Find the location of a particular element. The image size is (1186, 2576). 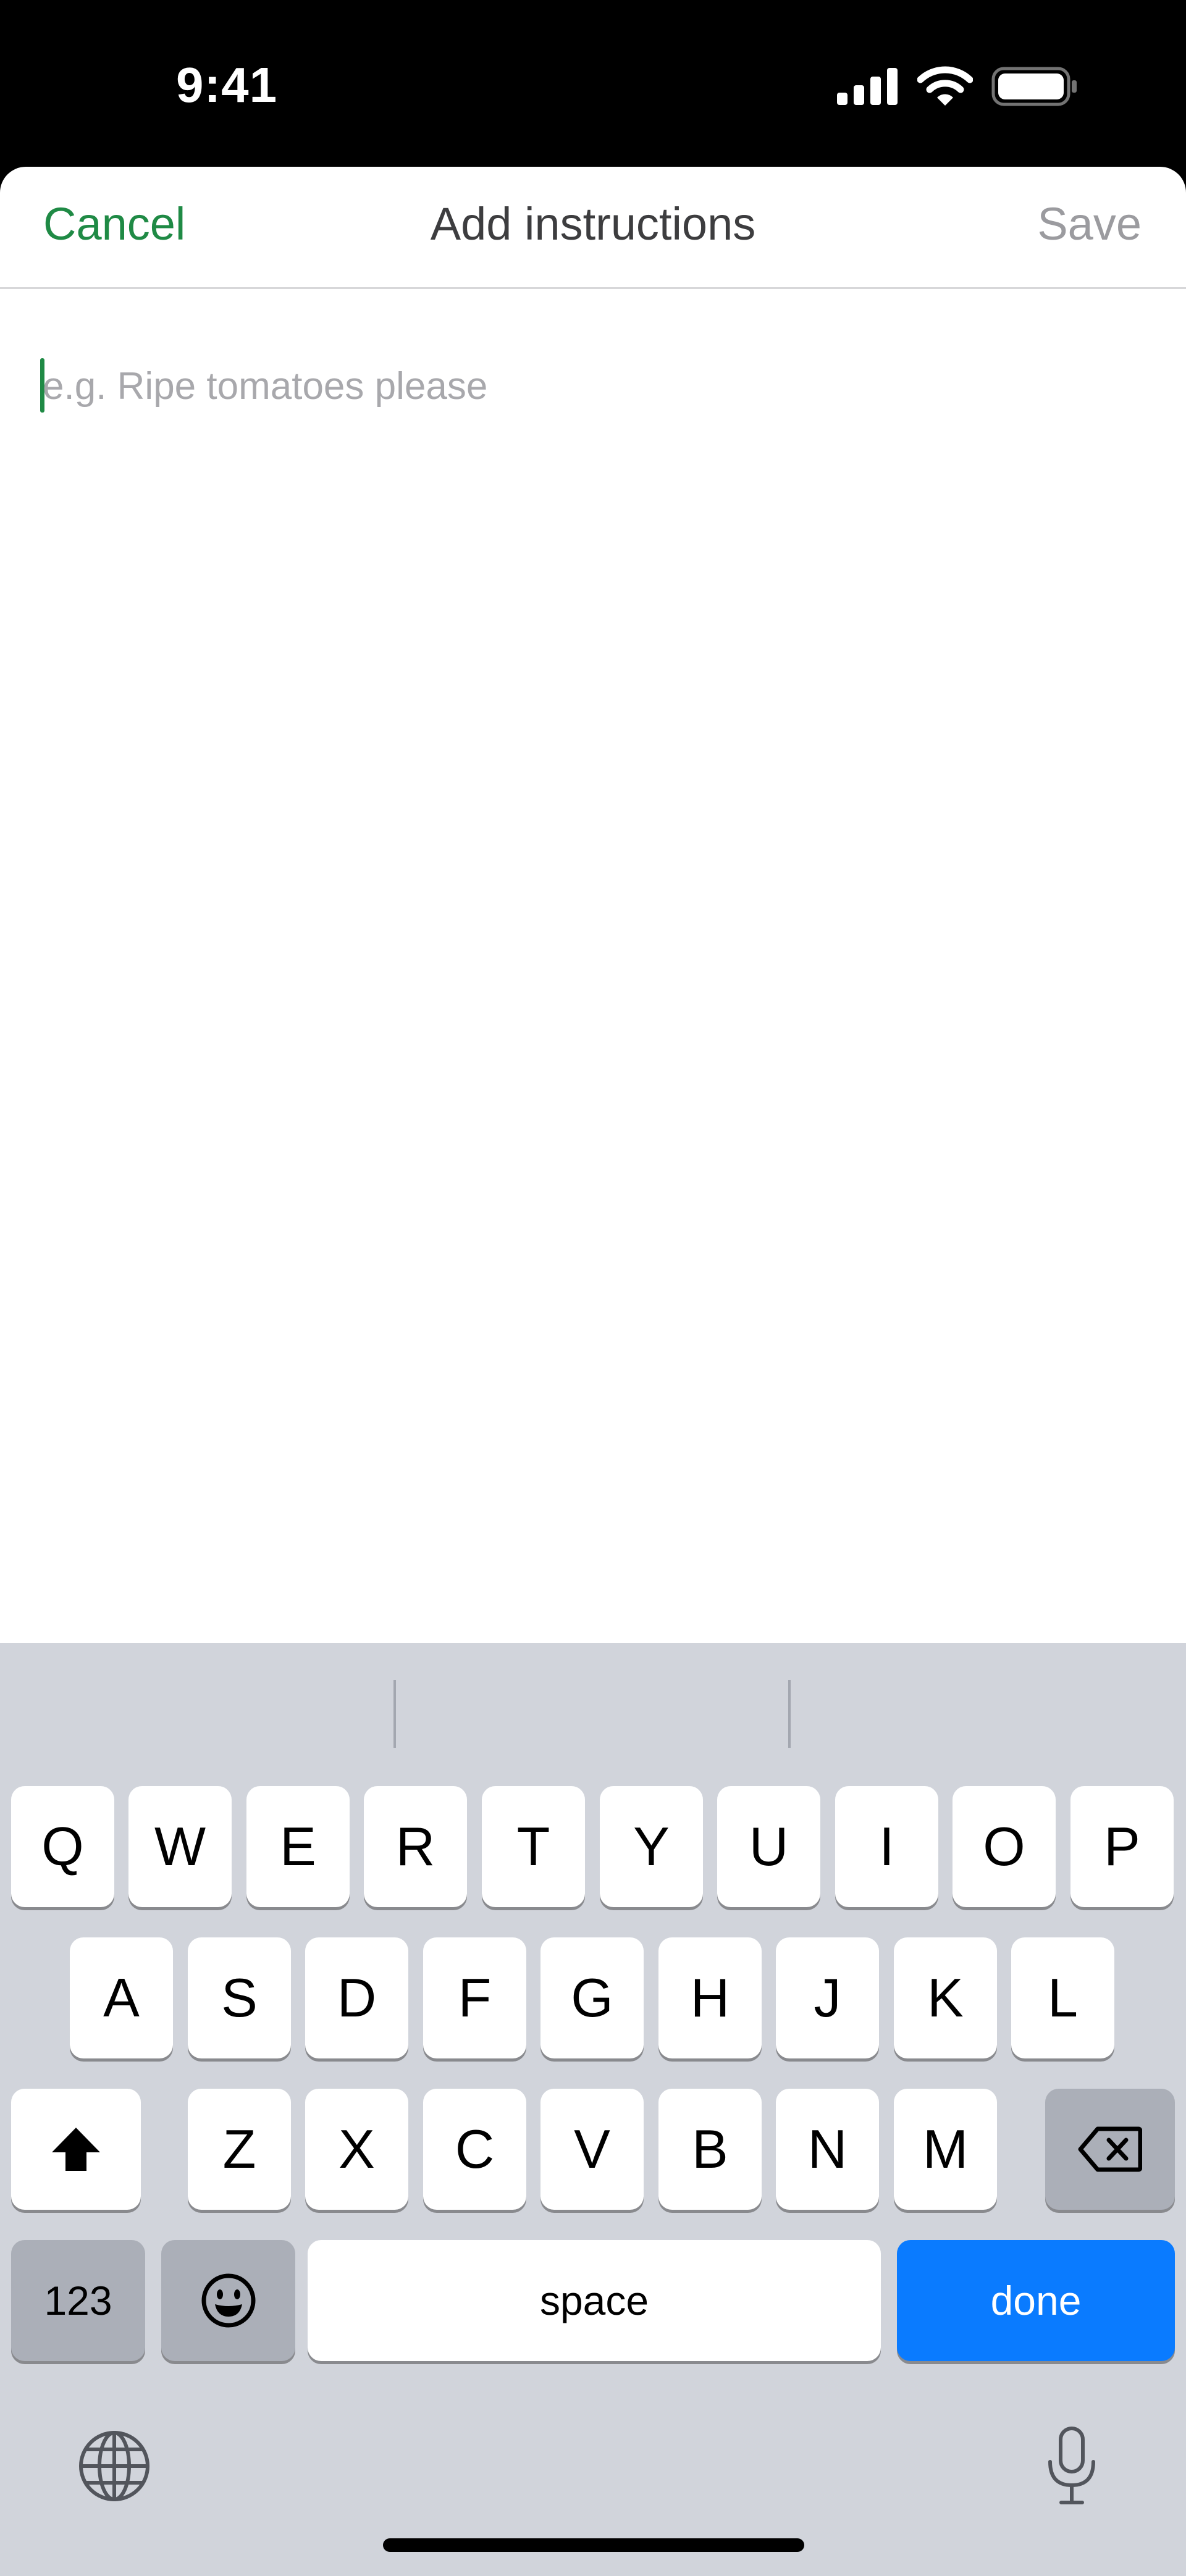

shift-key is located at coordinates (76, 2149).